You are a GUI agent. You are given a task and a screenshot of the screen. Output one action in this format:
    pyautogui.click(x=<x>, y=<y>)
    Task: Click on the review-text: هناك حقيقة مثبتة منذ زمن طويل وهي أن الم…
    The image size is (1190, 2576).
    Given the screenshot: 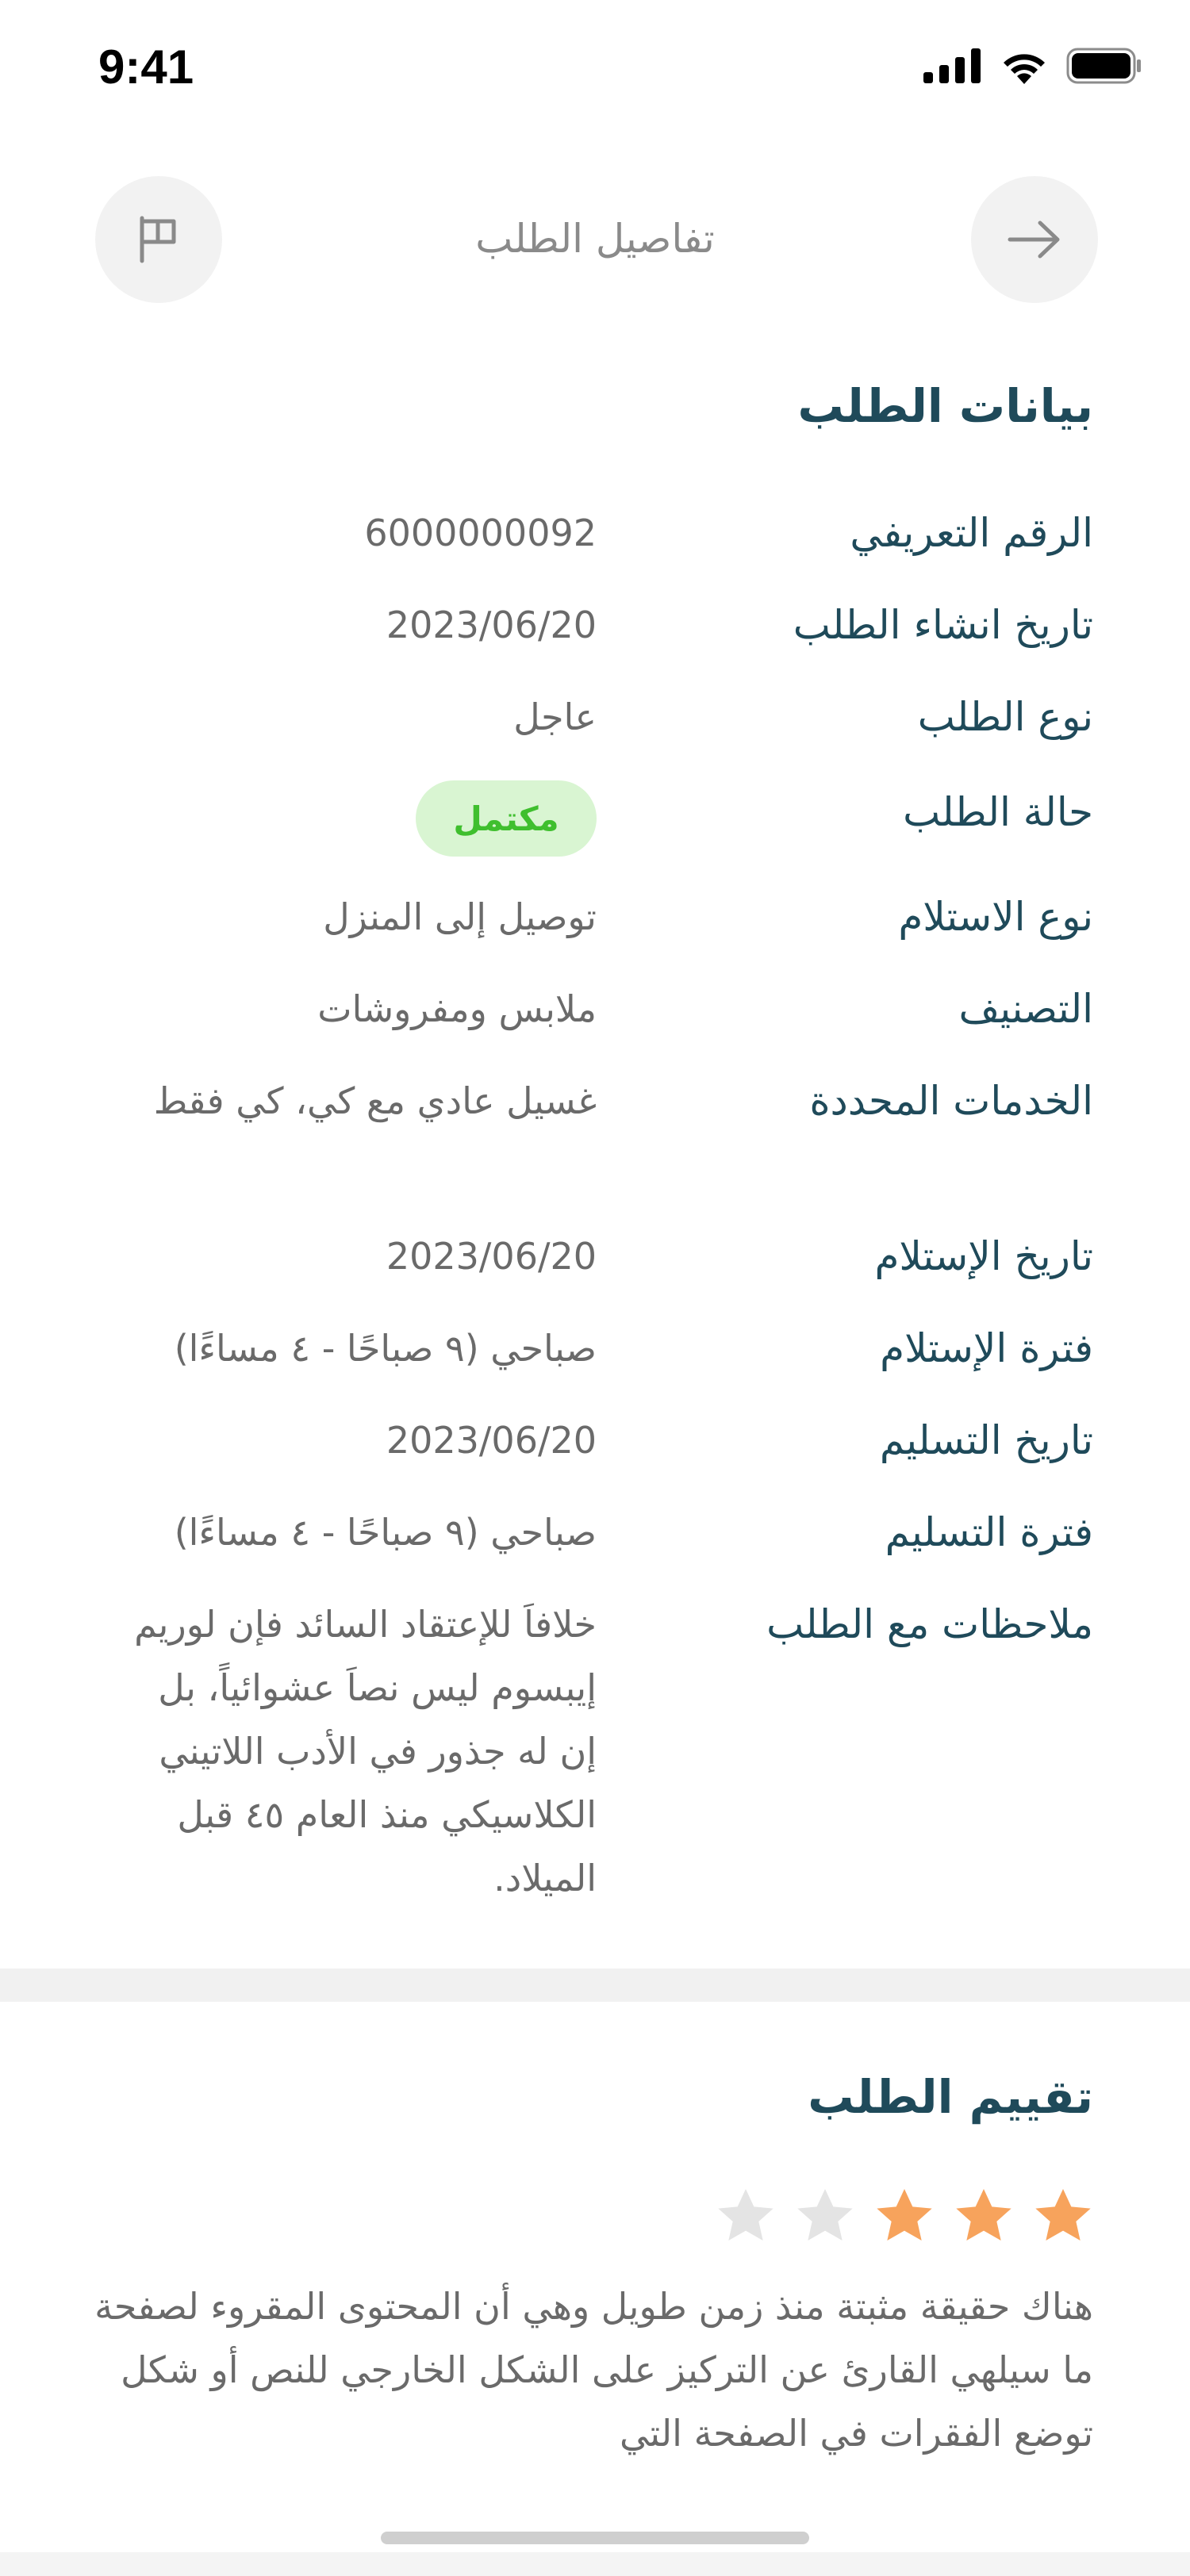 What is the action you would take?
    pyautogui.click(x=593, y=2370)
    